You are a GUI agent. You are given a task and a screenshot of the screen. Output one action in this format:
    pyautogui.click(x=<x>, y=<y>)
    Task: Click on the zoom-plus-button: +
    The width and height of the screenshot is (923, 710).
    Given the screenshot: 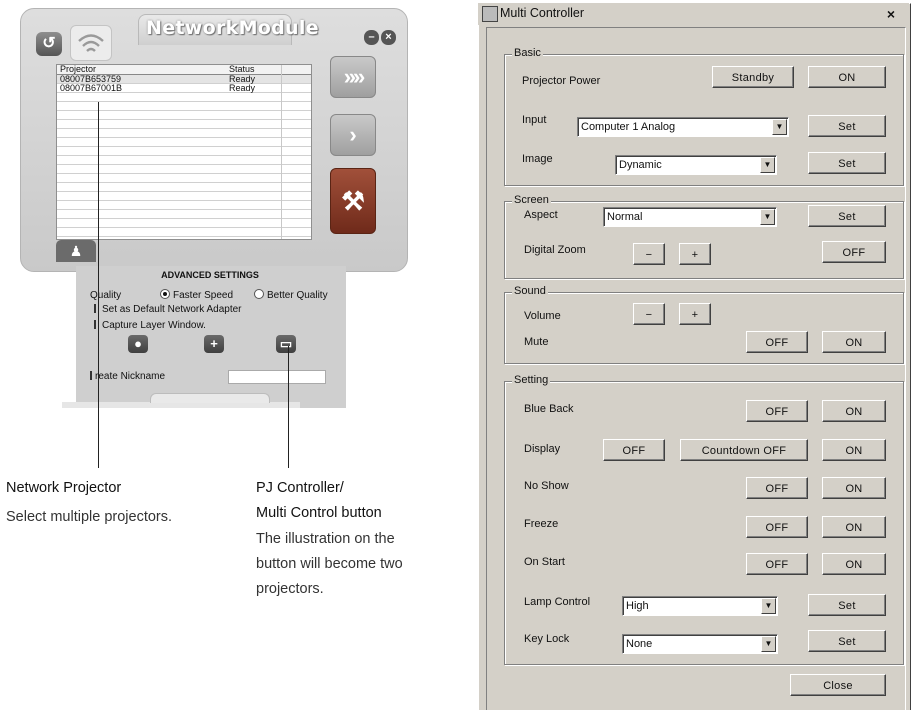 What is the action you would take?
    pyautogui.click(x=695, y=254)
    